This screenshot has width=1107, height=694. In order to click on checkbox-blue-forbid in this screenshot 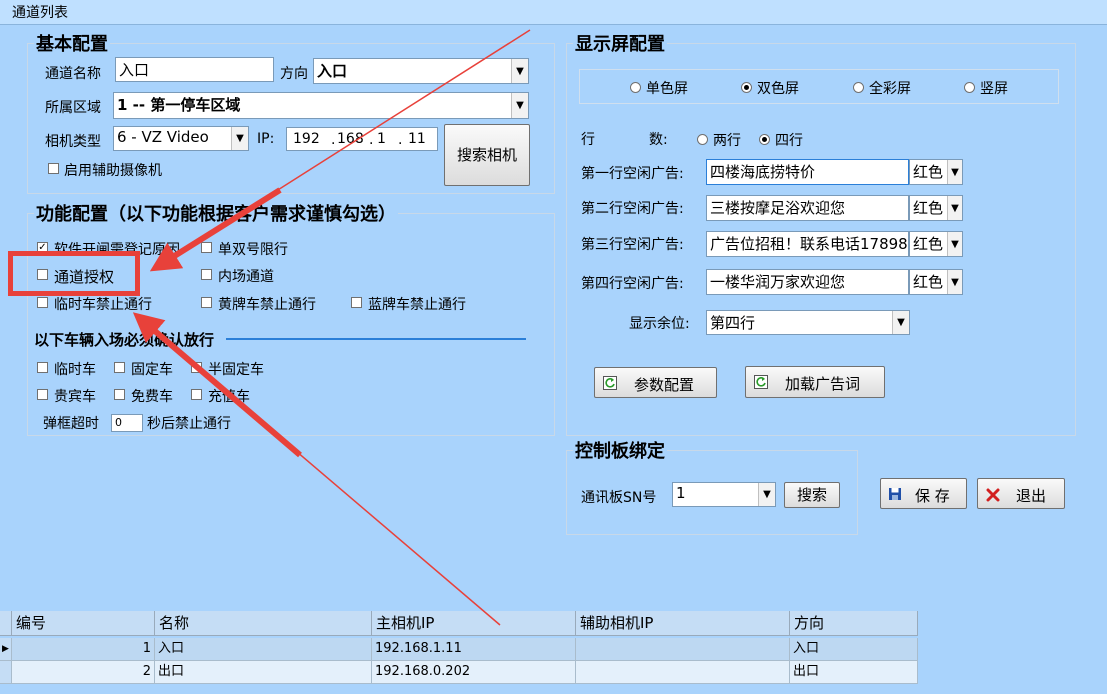, I will do `click(356, 302)`.